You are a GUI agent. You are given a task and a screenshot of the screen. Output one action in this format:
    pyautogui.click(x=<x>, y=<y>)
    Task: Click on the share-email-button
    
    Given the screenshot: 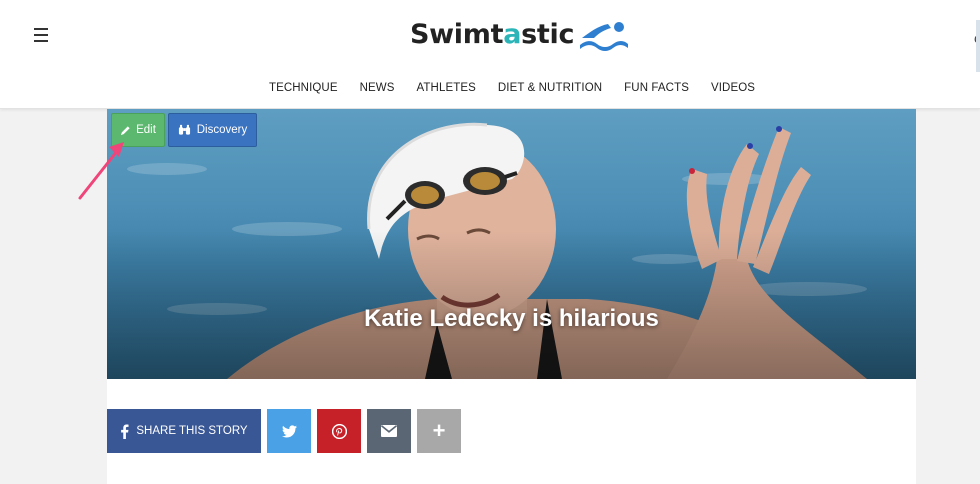 What is the action you would take?
    pyautogui.click(x=389, y=431)
    